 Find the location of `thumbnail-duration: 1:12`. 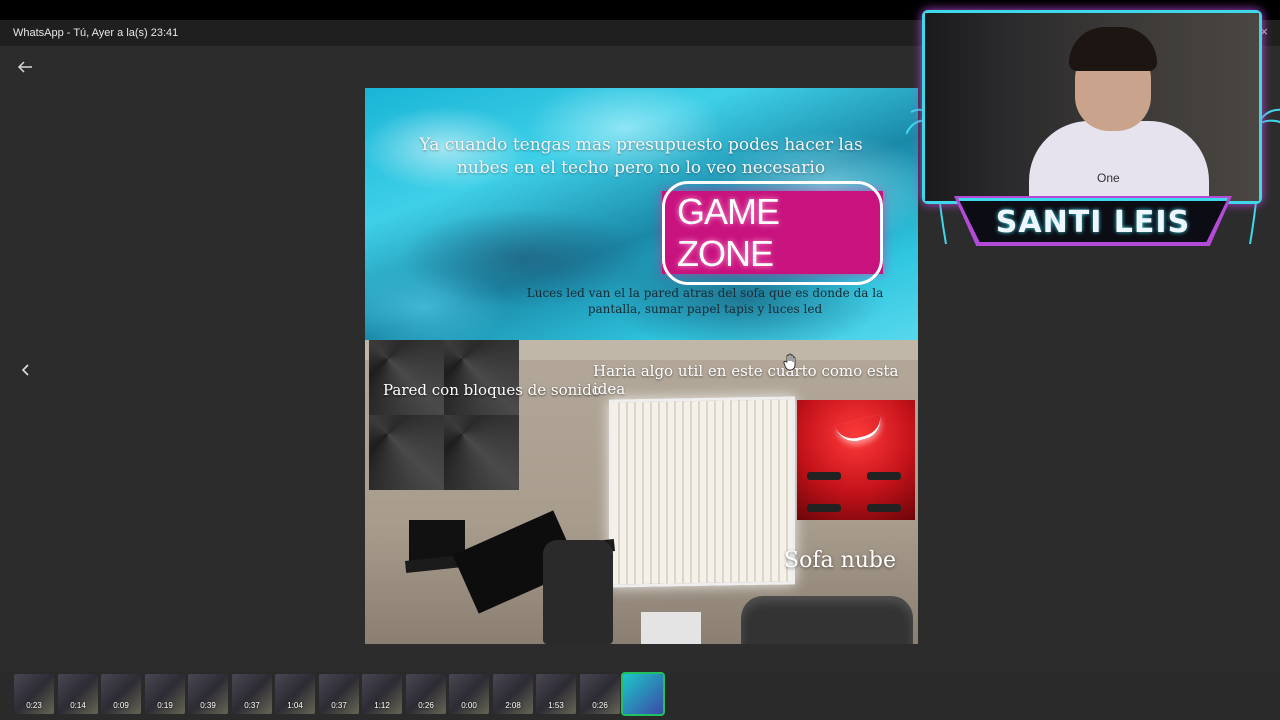

thumbnail-duration: 1:12 is located at coordinates (382, 705).